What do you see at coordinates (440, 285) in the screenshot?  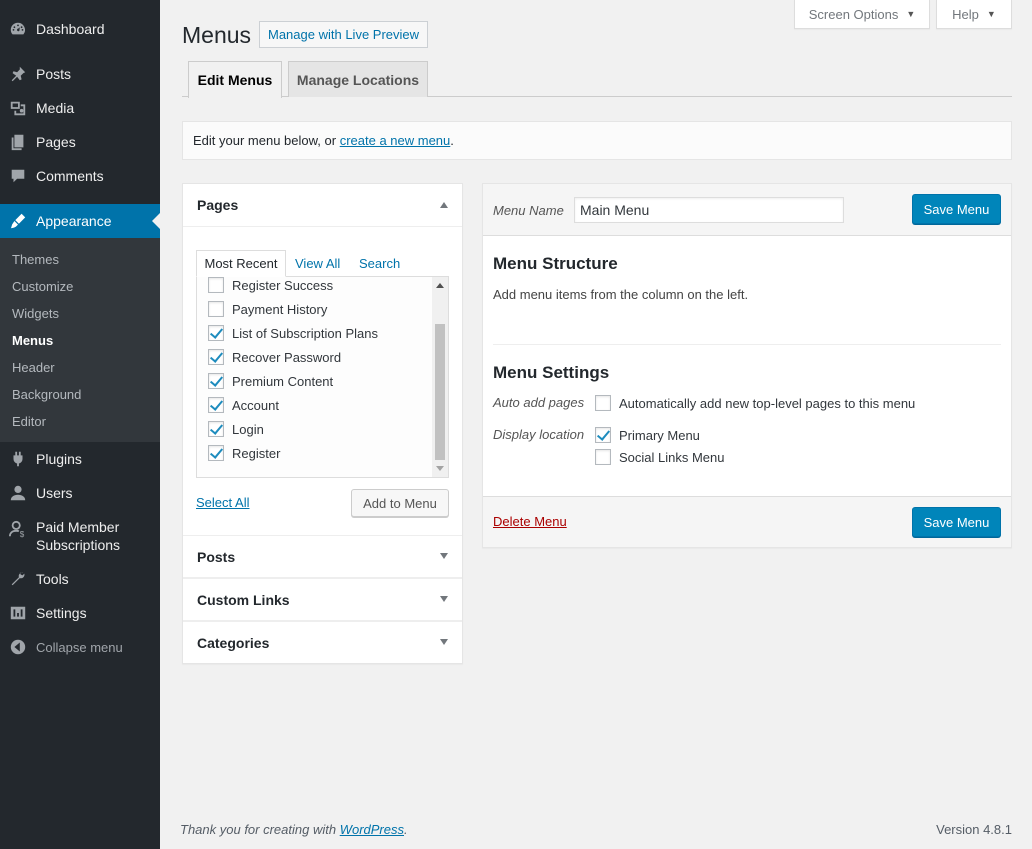 I see `scroll-up-icon` at bounding box center [440, 285].